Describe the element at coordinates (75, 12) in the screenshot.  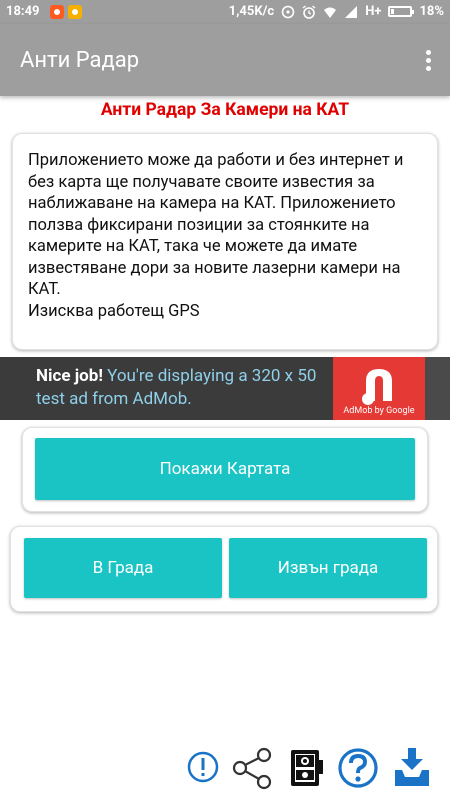
I see `mi-app-icon` at that location.